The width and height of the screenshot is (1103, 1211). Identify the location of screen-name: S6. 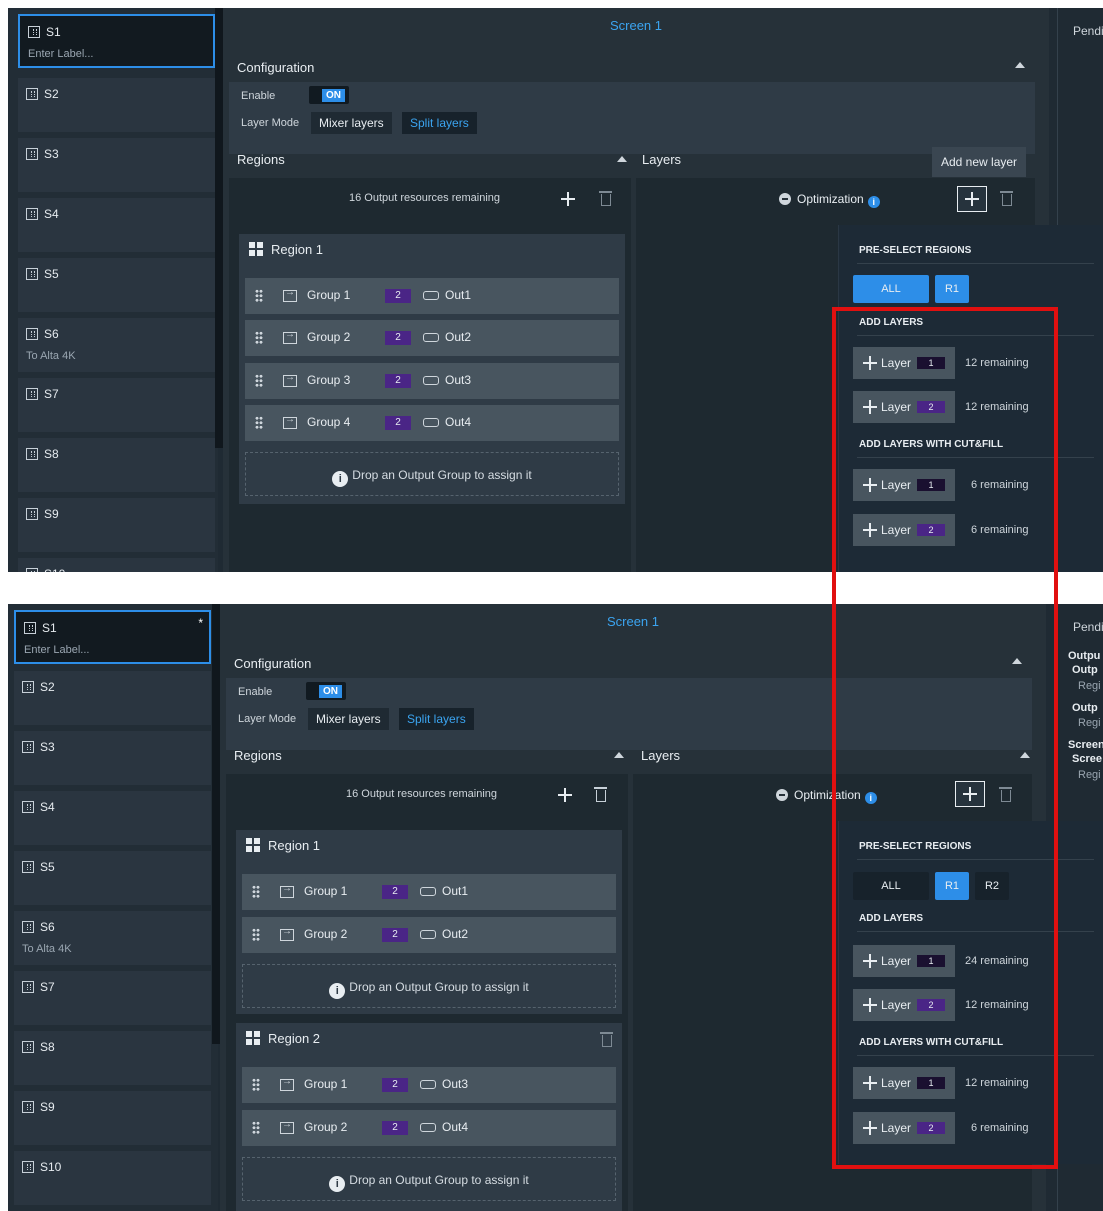
(51, 334).